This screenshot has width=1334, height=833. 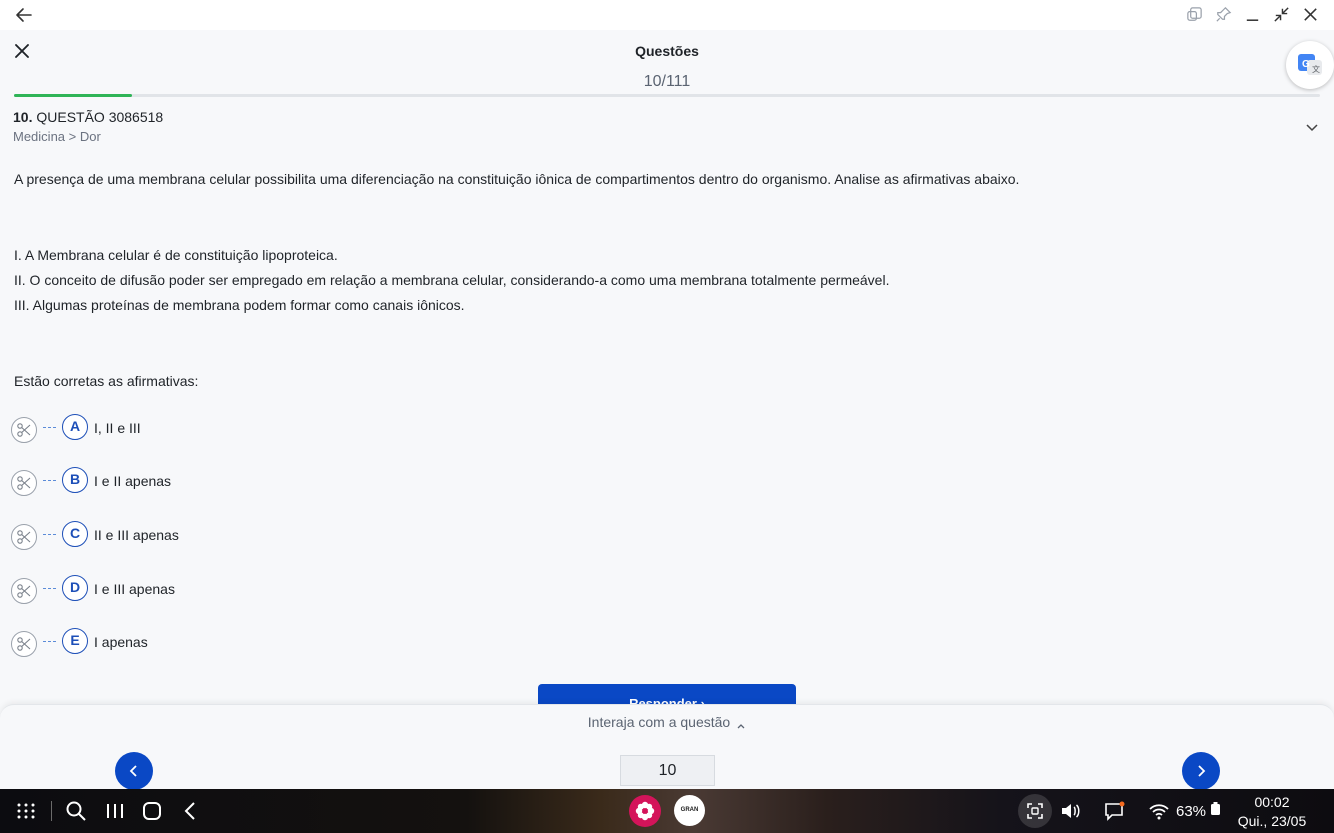 What do you see at coordinates (211, 590) in the screenshot?
I see `option-d: D I e III apenas` at bounding box center [211, 590].